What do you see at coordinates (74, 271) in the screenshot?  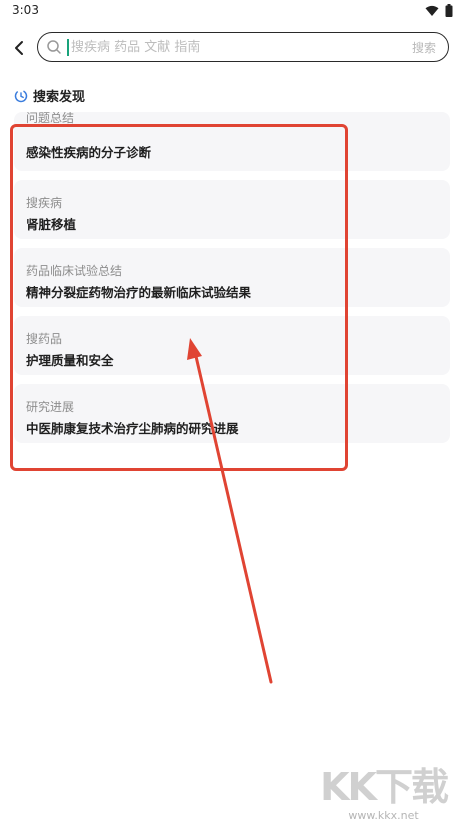 I see `item-category: 药品临床试验总结` at bounding box center [74, 271].